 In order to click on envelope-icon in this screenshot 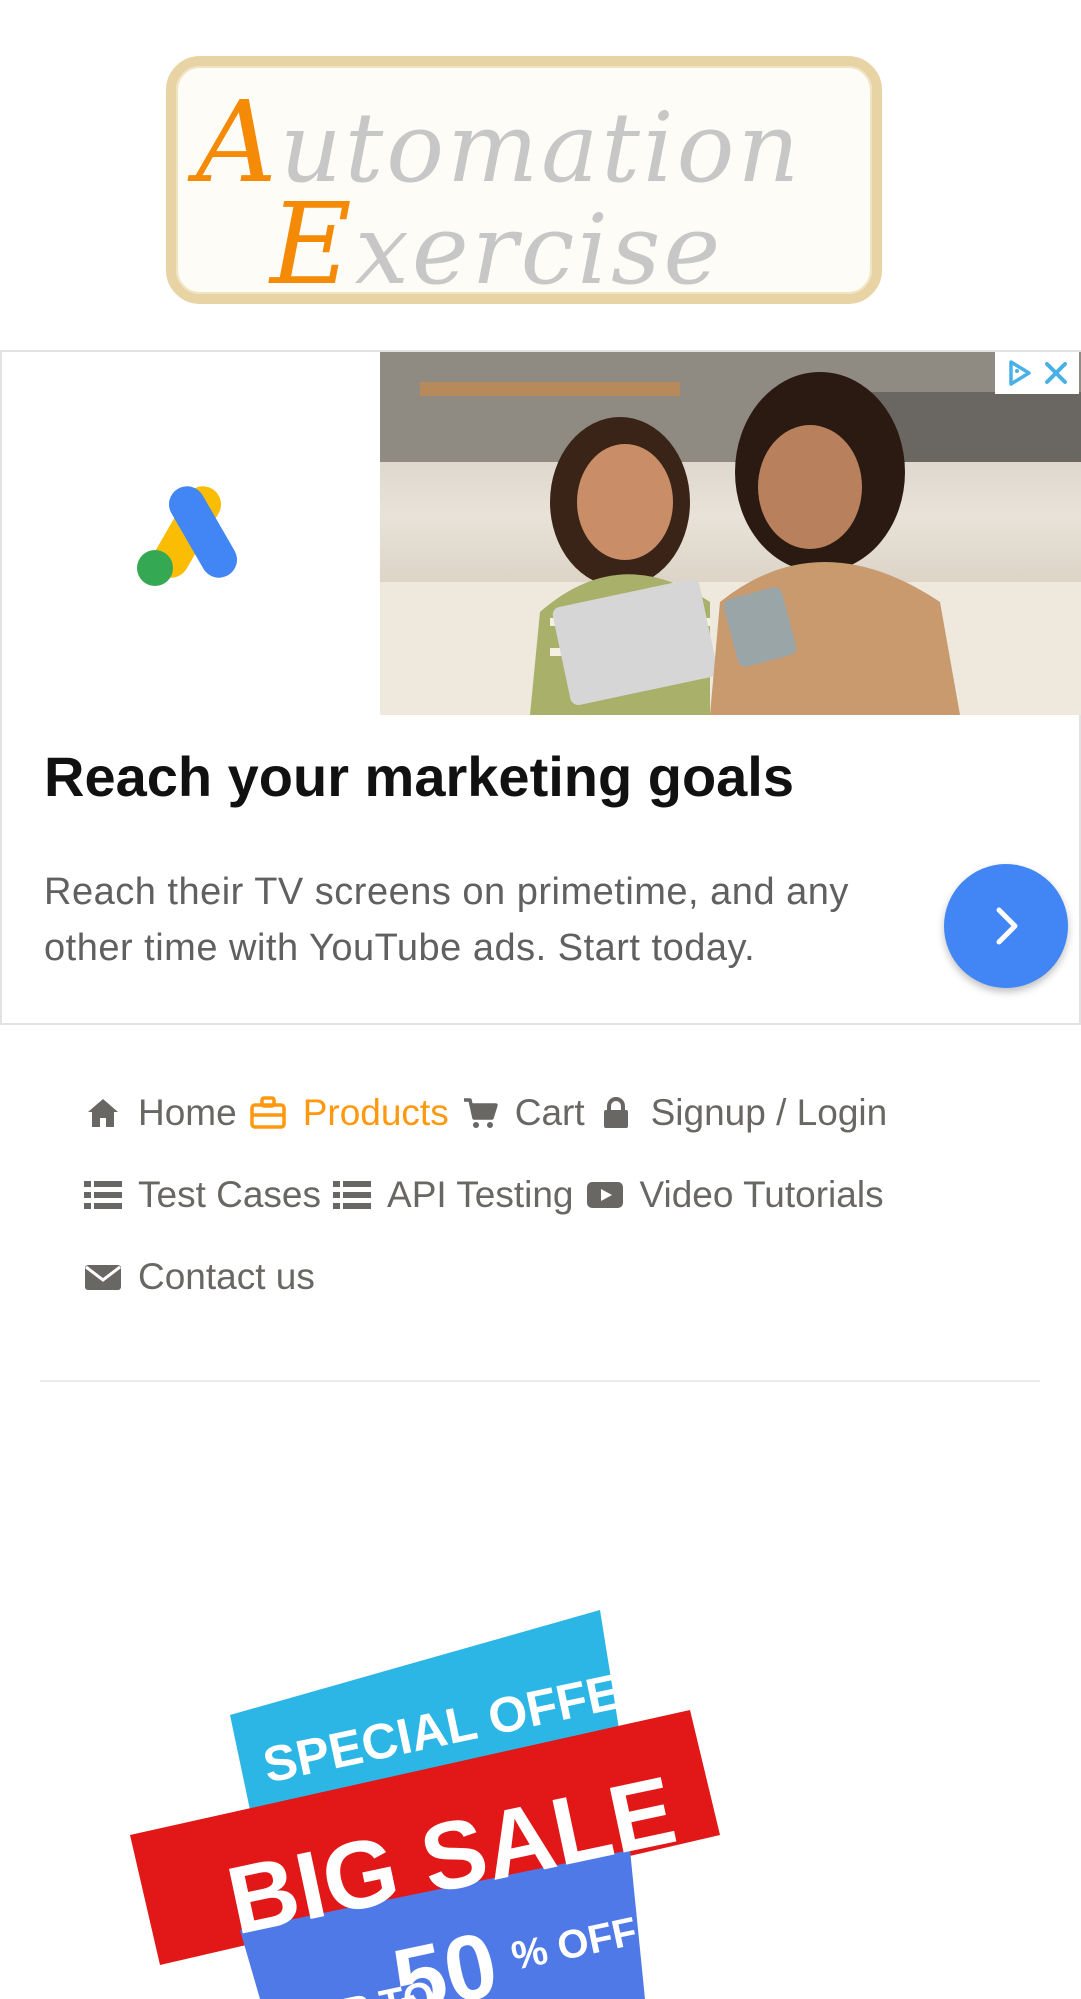, I will do `click(103, 1277)`.